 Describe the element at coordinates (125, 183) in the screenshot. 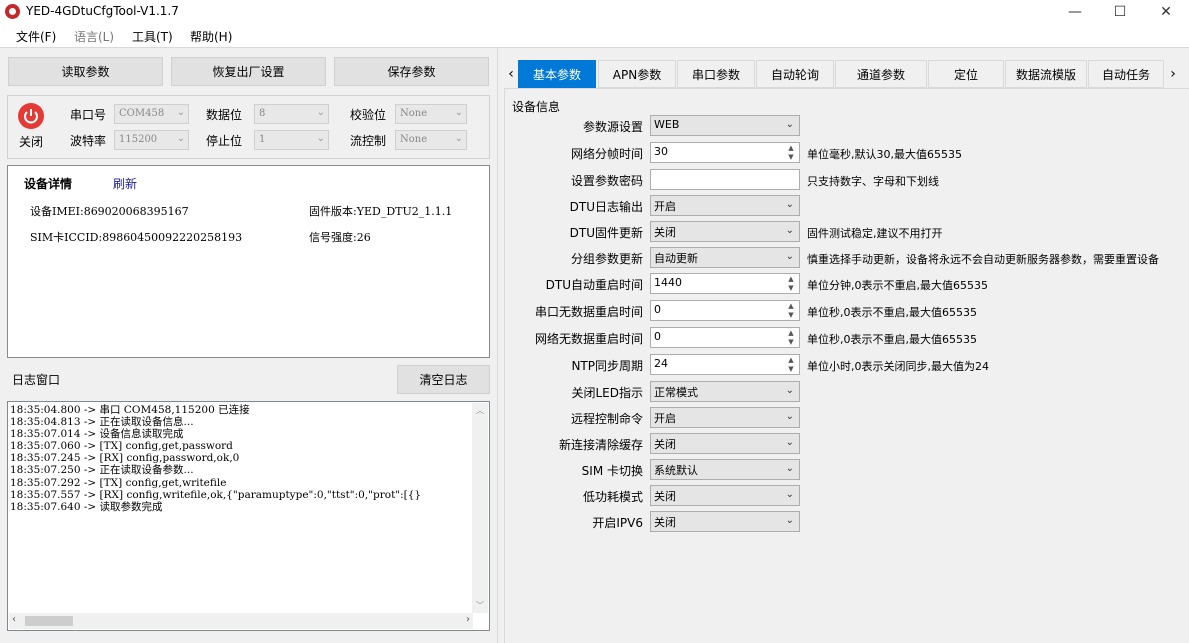

I see `refresh-link: 刷新` at that location.